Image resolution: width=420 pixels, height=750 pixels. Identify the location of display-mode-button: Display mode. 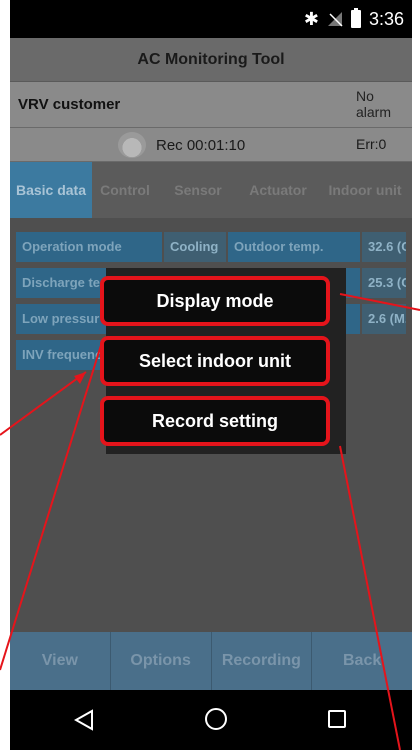
(215, 301).